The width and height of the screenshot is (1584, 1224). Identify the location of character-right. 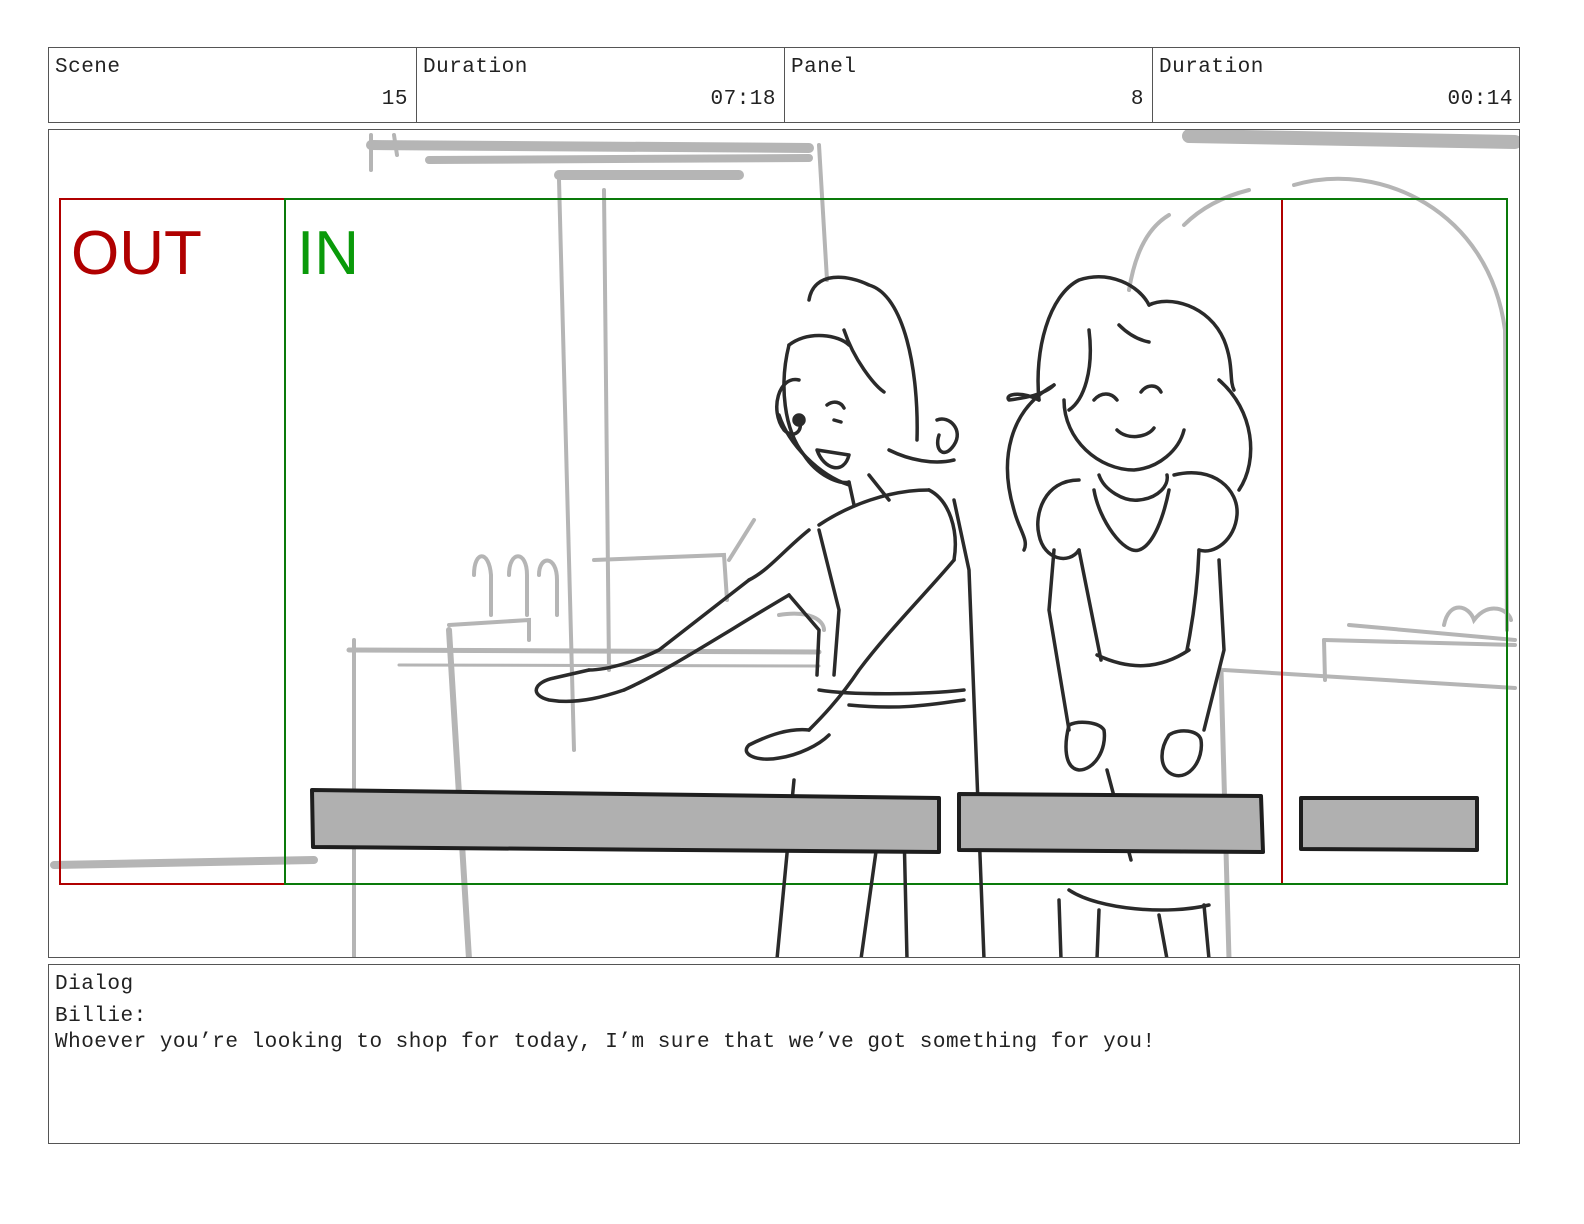
(1129, 616).